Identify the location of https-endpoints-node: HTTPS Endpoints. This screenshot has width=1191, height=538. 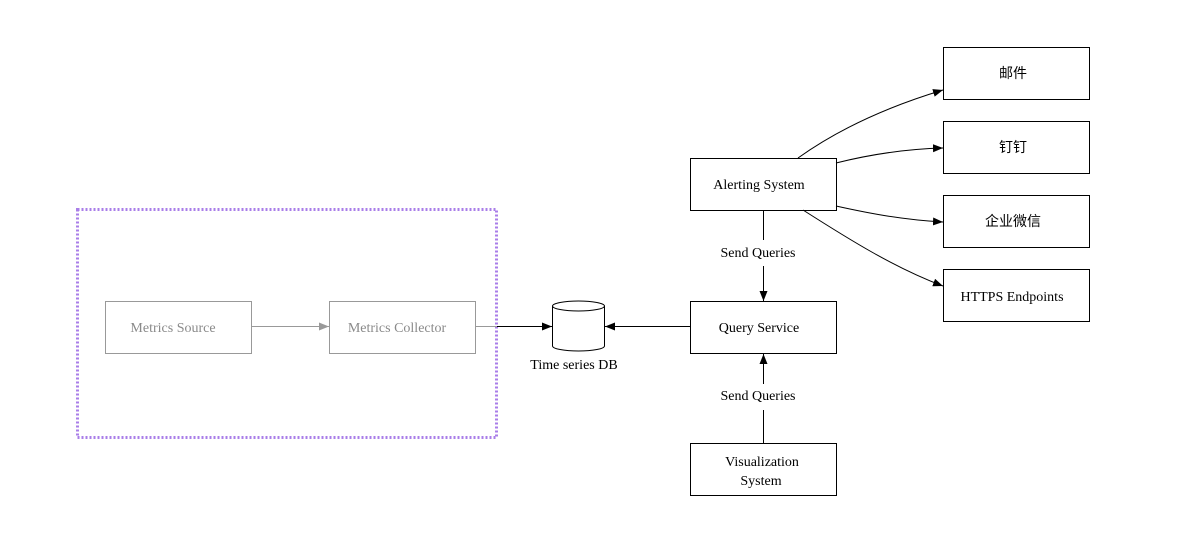
(1016, 295).